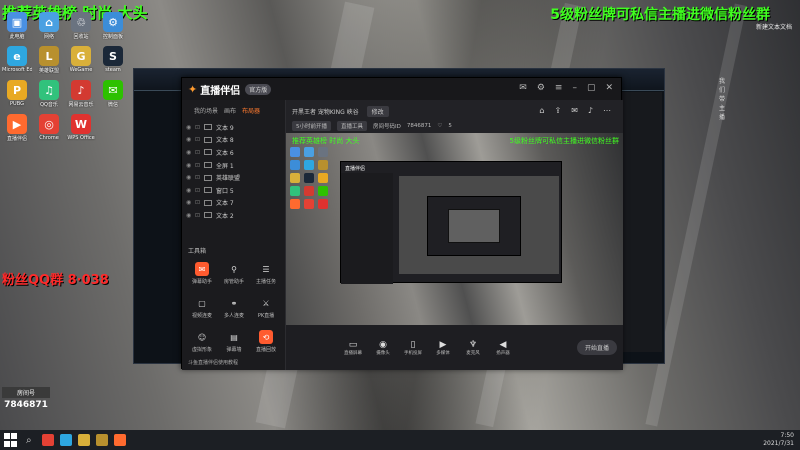 The width and height of the screenshot is (800, 450). What do you see at coordinates (49, 129) in the screenshot?
I see `desktop-icon: ◎ Chrome` at bounding box center [49, 129].